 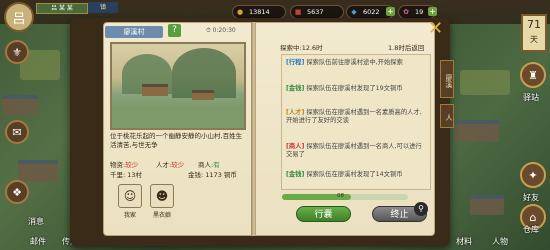 I want to click on day-counter: 71 天, so click(x=534, y=33).